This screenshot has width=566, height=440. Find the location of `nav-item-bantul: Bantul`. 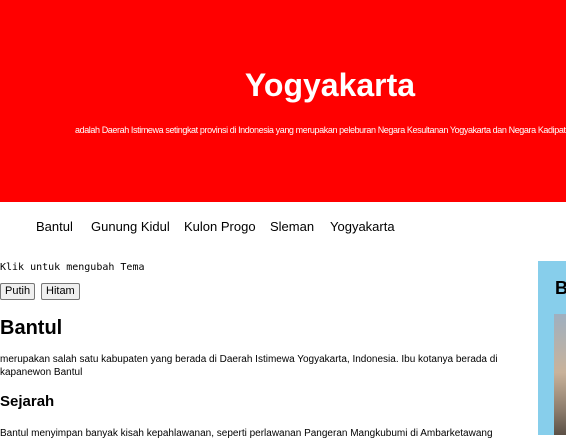

nav-item-bantul: Bantul is located at coordinates (54, 226).